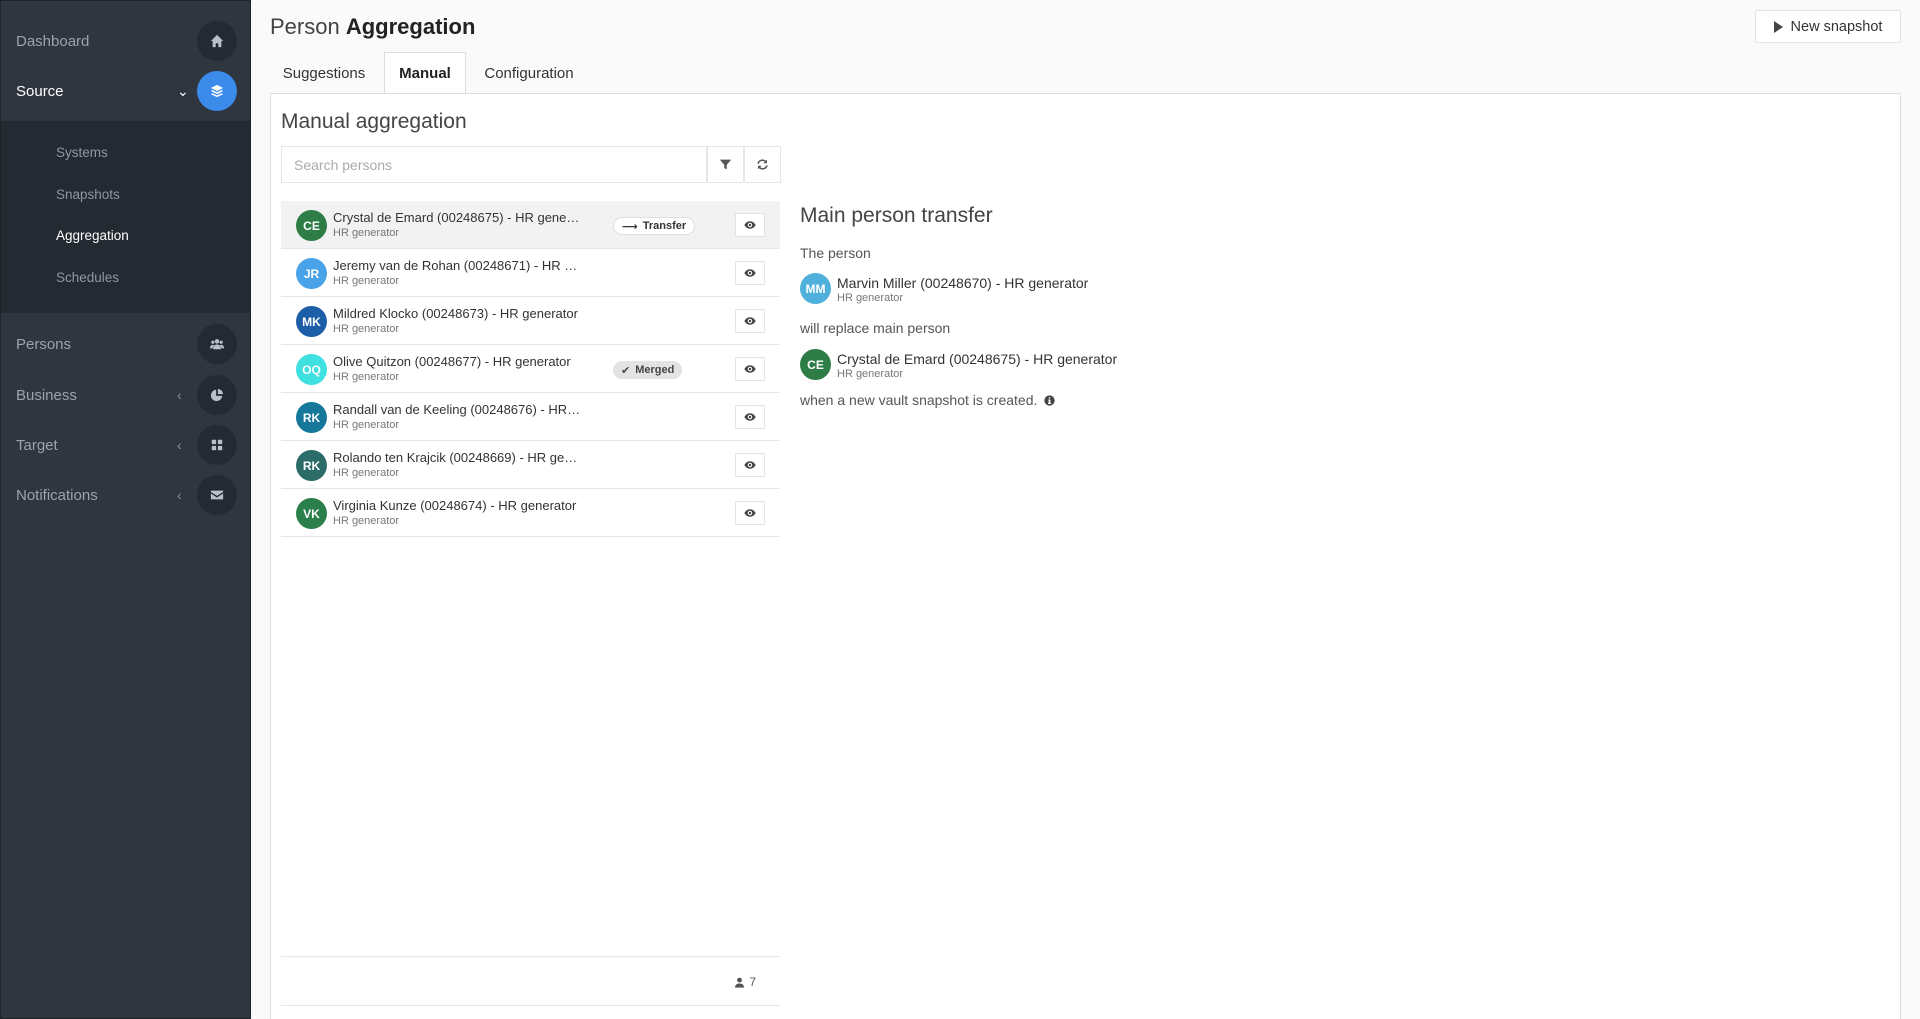  Describe the element at coordinates (870, 374) in the screenshot. I see `main-person-source: HR generator` at that location.